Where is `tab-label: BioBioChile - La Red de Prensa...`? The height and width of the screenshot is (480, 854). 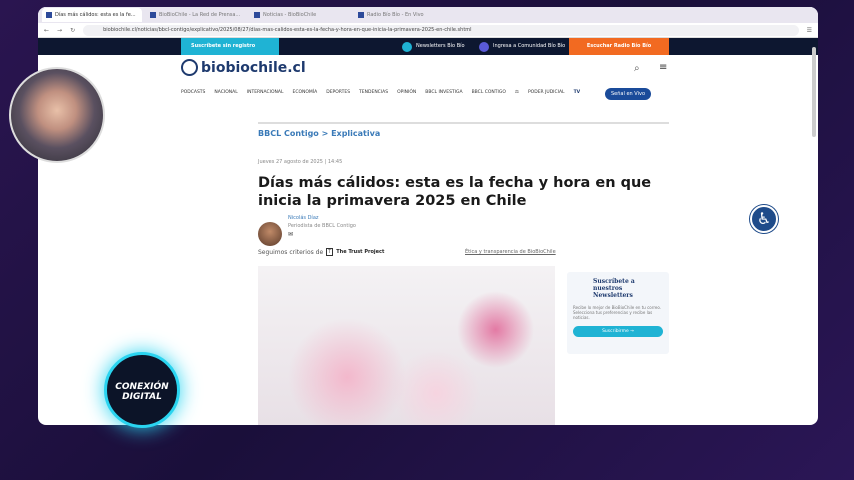
tab-label: BioBioChile - La Red de Prensa... is located at coordinates (200, 15).